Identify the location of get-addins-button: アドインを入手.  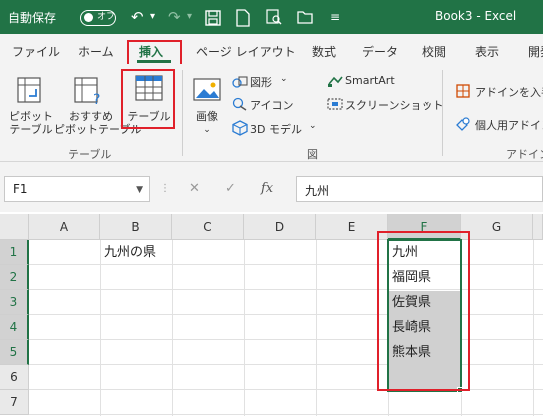
(509, 92).